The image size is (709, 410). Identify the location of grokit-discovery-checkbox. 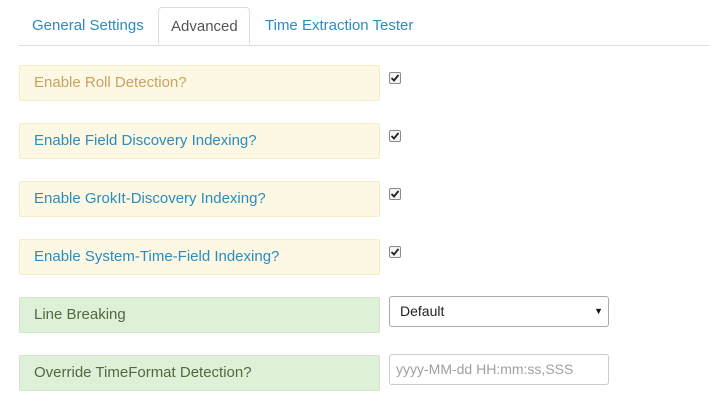
(395, 194).